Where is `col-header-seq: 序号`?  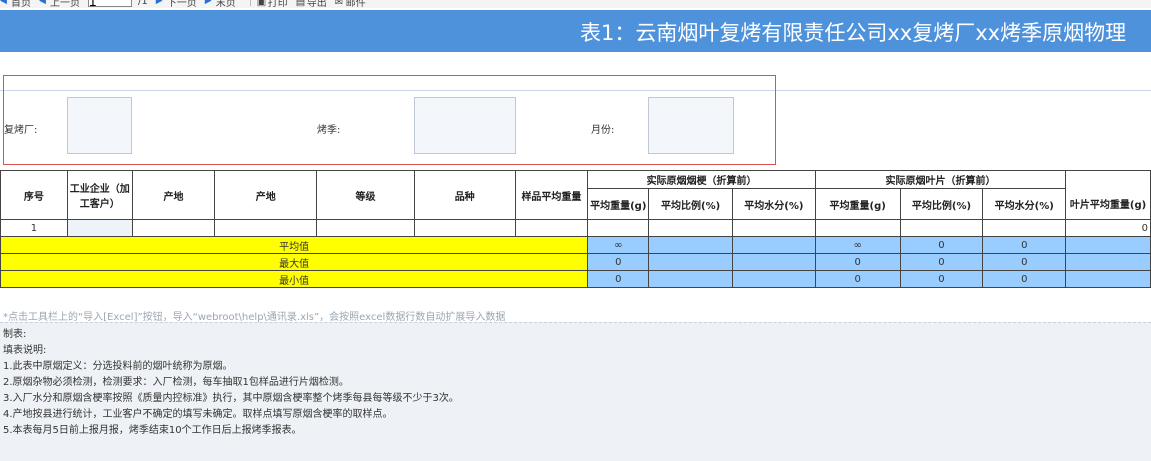 col-header-seq: 序号 is located at coordinates (34, 195).